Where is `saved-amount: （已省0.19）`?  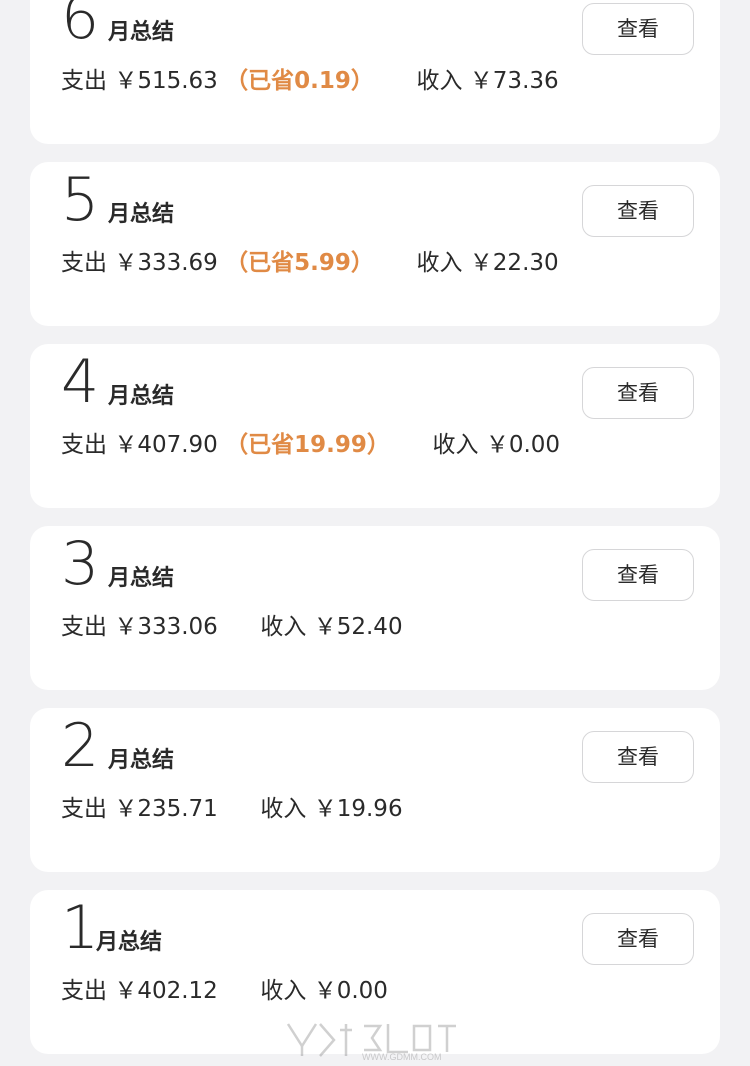 saved-amount: （已省0.19） is located at coordinates (299, 81).